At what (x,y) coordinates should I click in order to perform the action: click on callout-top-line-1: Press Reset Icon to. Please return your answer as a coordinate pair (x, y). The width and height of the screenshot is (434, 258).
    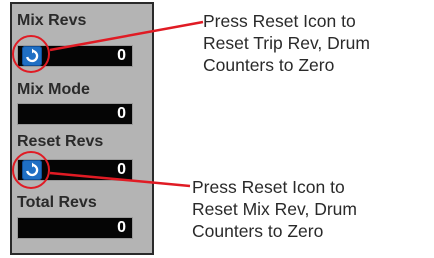
    Looking at the image, I should click on (279, 21).